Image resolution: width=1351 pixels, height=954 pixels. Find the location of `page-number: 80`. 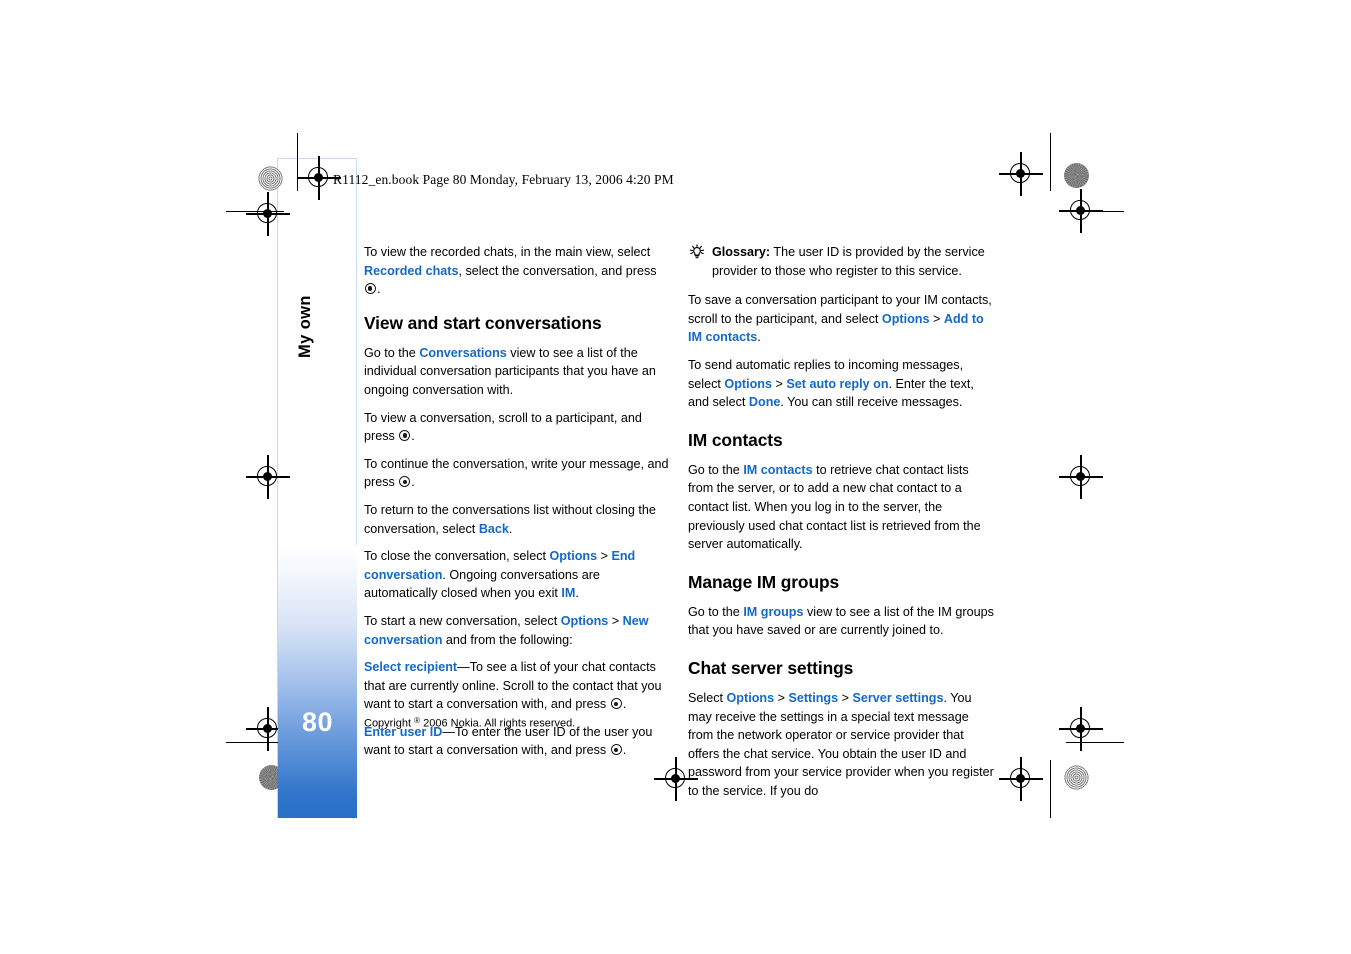

page-number: 80 is located at coordinates (317, 722).